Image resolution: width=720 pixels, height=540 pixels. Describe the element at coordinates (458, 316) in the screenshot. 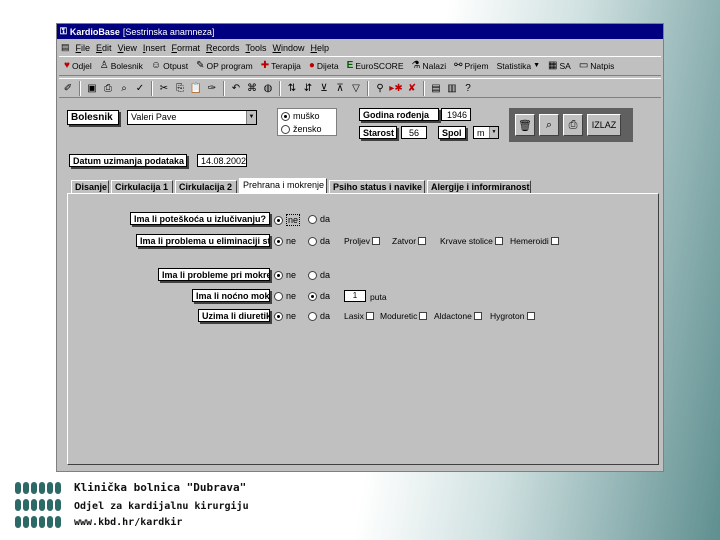

I see `q5-aldactone-checkbox: Aldactone` at that location.